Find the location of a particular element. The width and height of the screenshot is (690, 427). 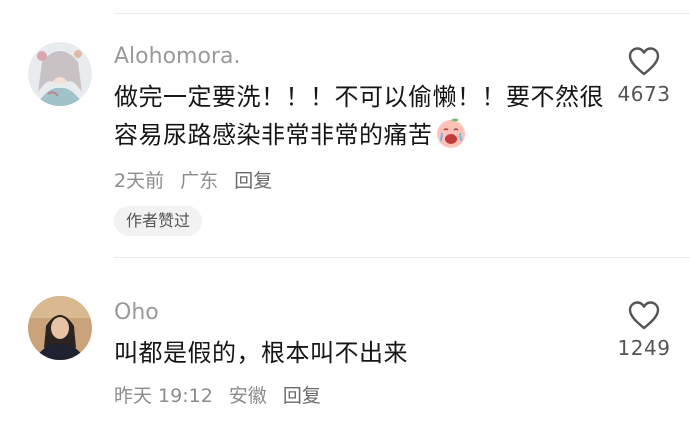

comment-location: 广东 is located at coordinates (199, 181).